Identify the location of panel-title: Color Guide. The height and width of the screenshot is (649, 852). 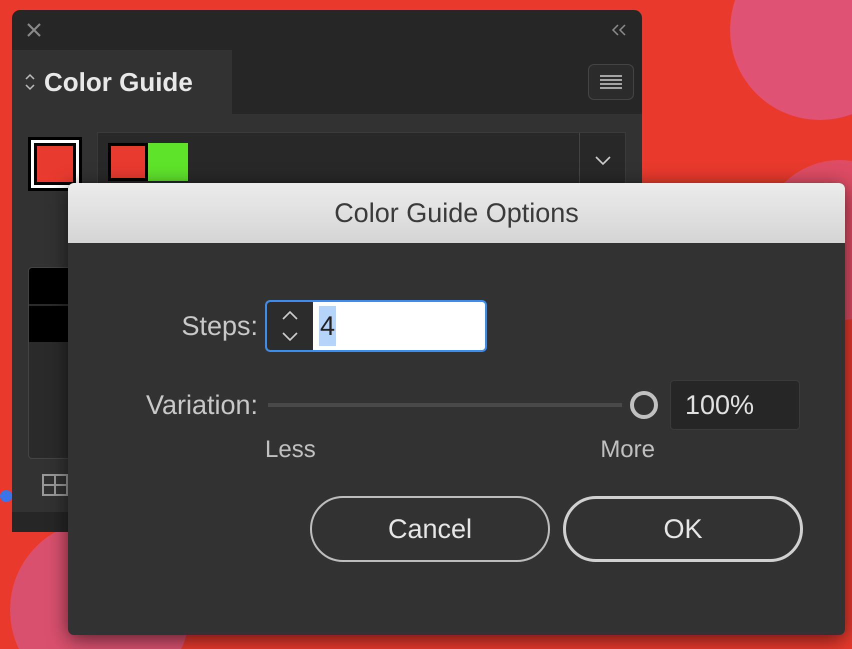
(118, 82).